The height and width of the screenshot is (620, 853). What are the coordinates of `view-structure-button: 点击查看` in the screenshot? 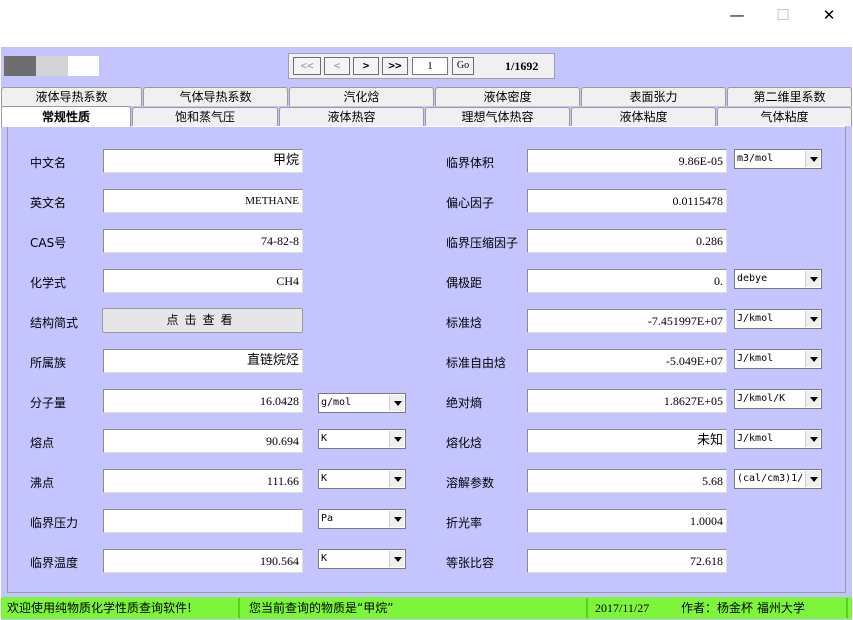 It's located at (202, 320).